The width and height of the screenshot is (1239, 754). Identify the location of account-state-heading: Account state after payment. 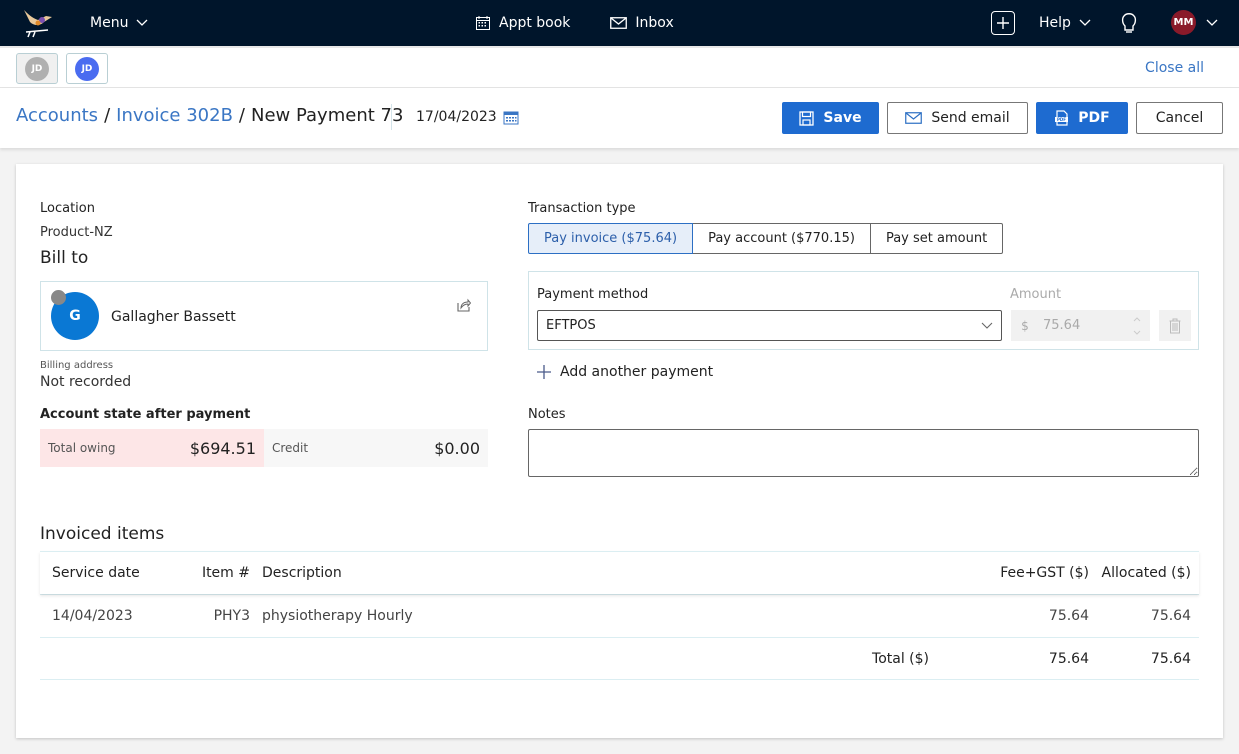
(145, 414).